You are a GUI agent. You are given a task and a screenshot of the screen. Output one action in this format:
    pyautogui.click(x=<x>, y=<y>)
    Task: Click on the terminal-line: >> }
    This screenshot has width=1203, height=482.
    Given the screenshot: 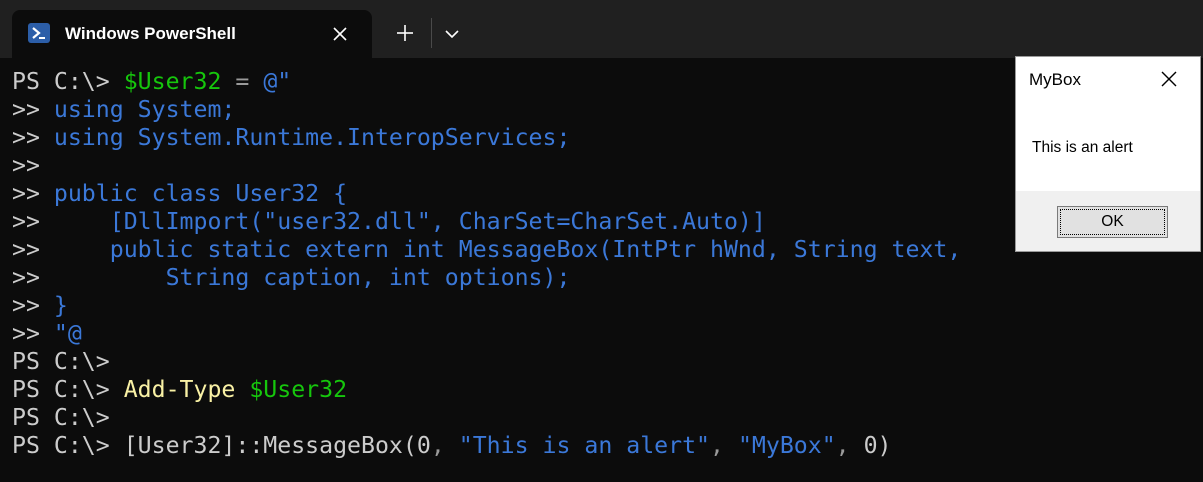 What is the action you would take?
    pyautogui.click(x=512, y=306)
    